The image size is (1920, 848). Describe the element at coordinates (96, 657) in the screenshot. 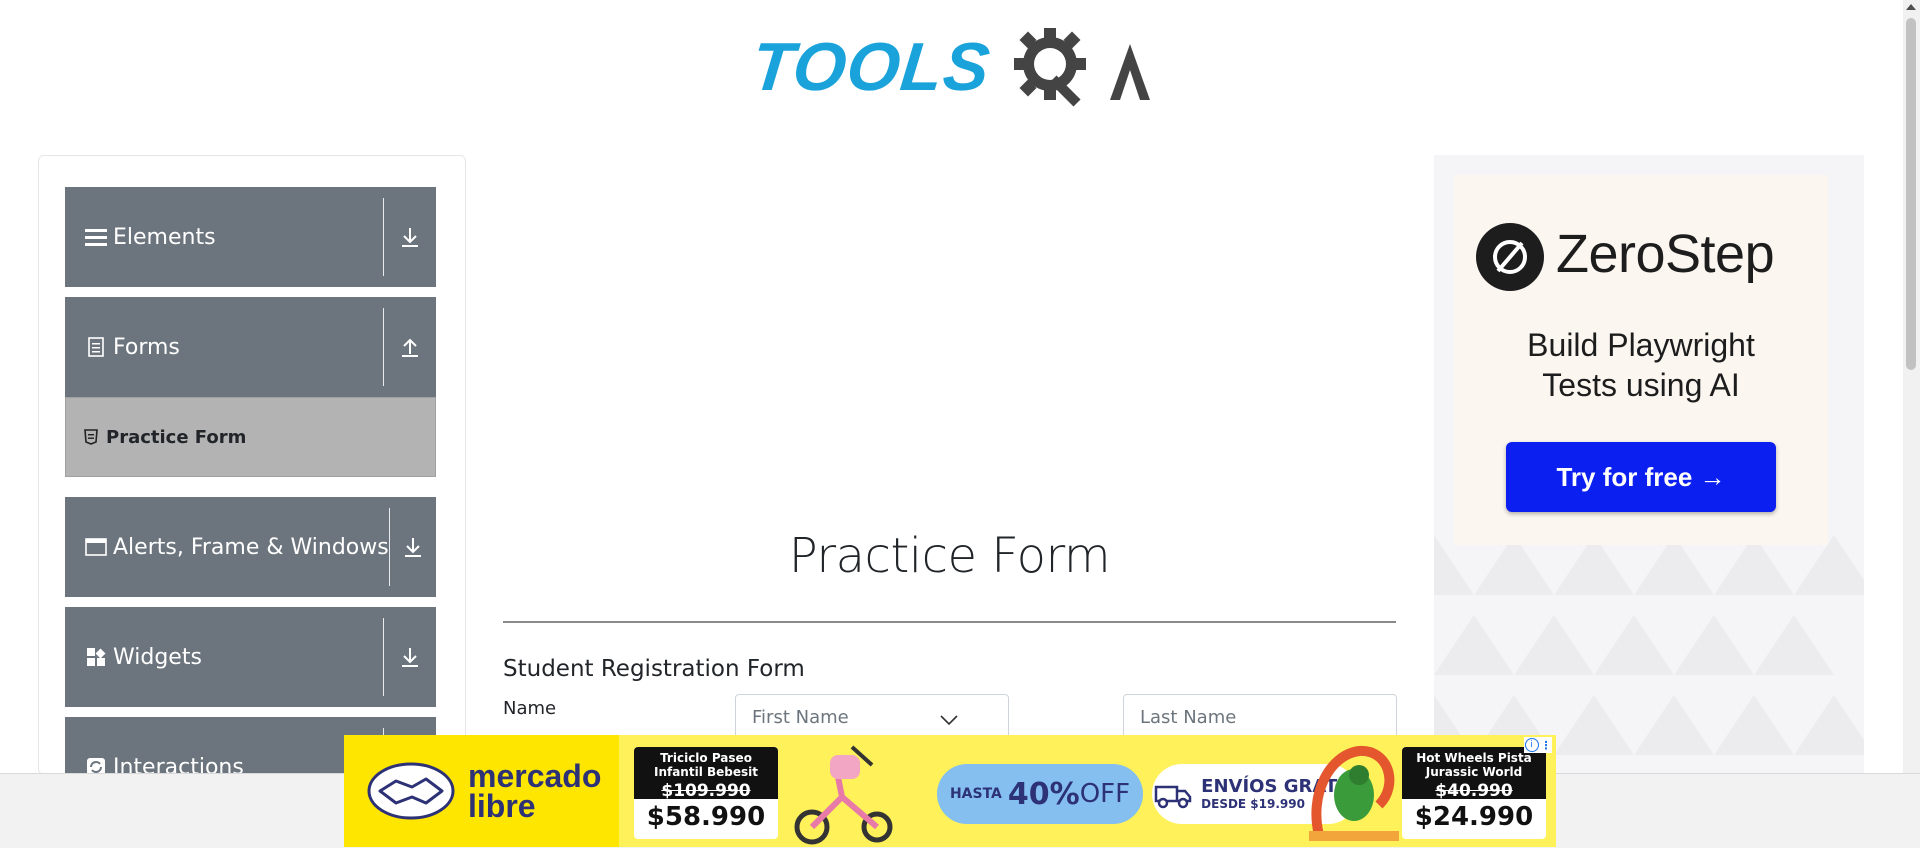

I see `widgets-icon` at that location.